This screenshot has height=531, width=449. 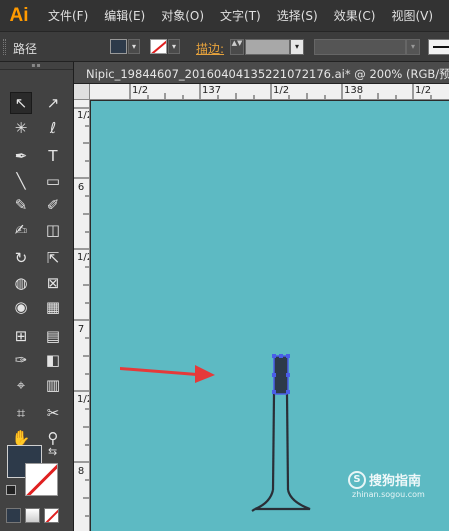 I want to click on fill-dropdown-button: ▾, so click(x=134, y=46).